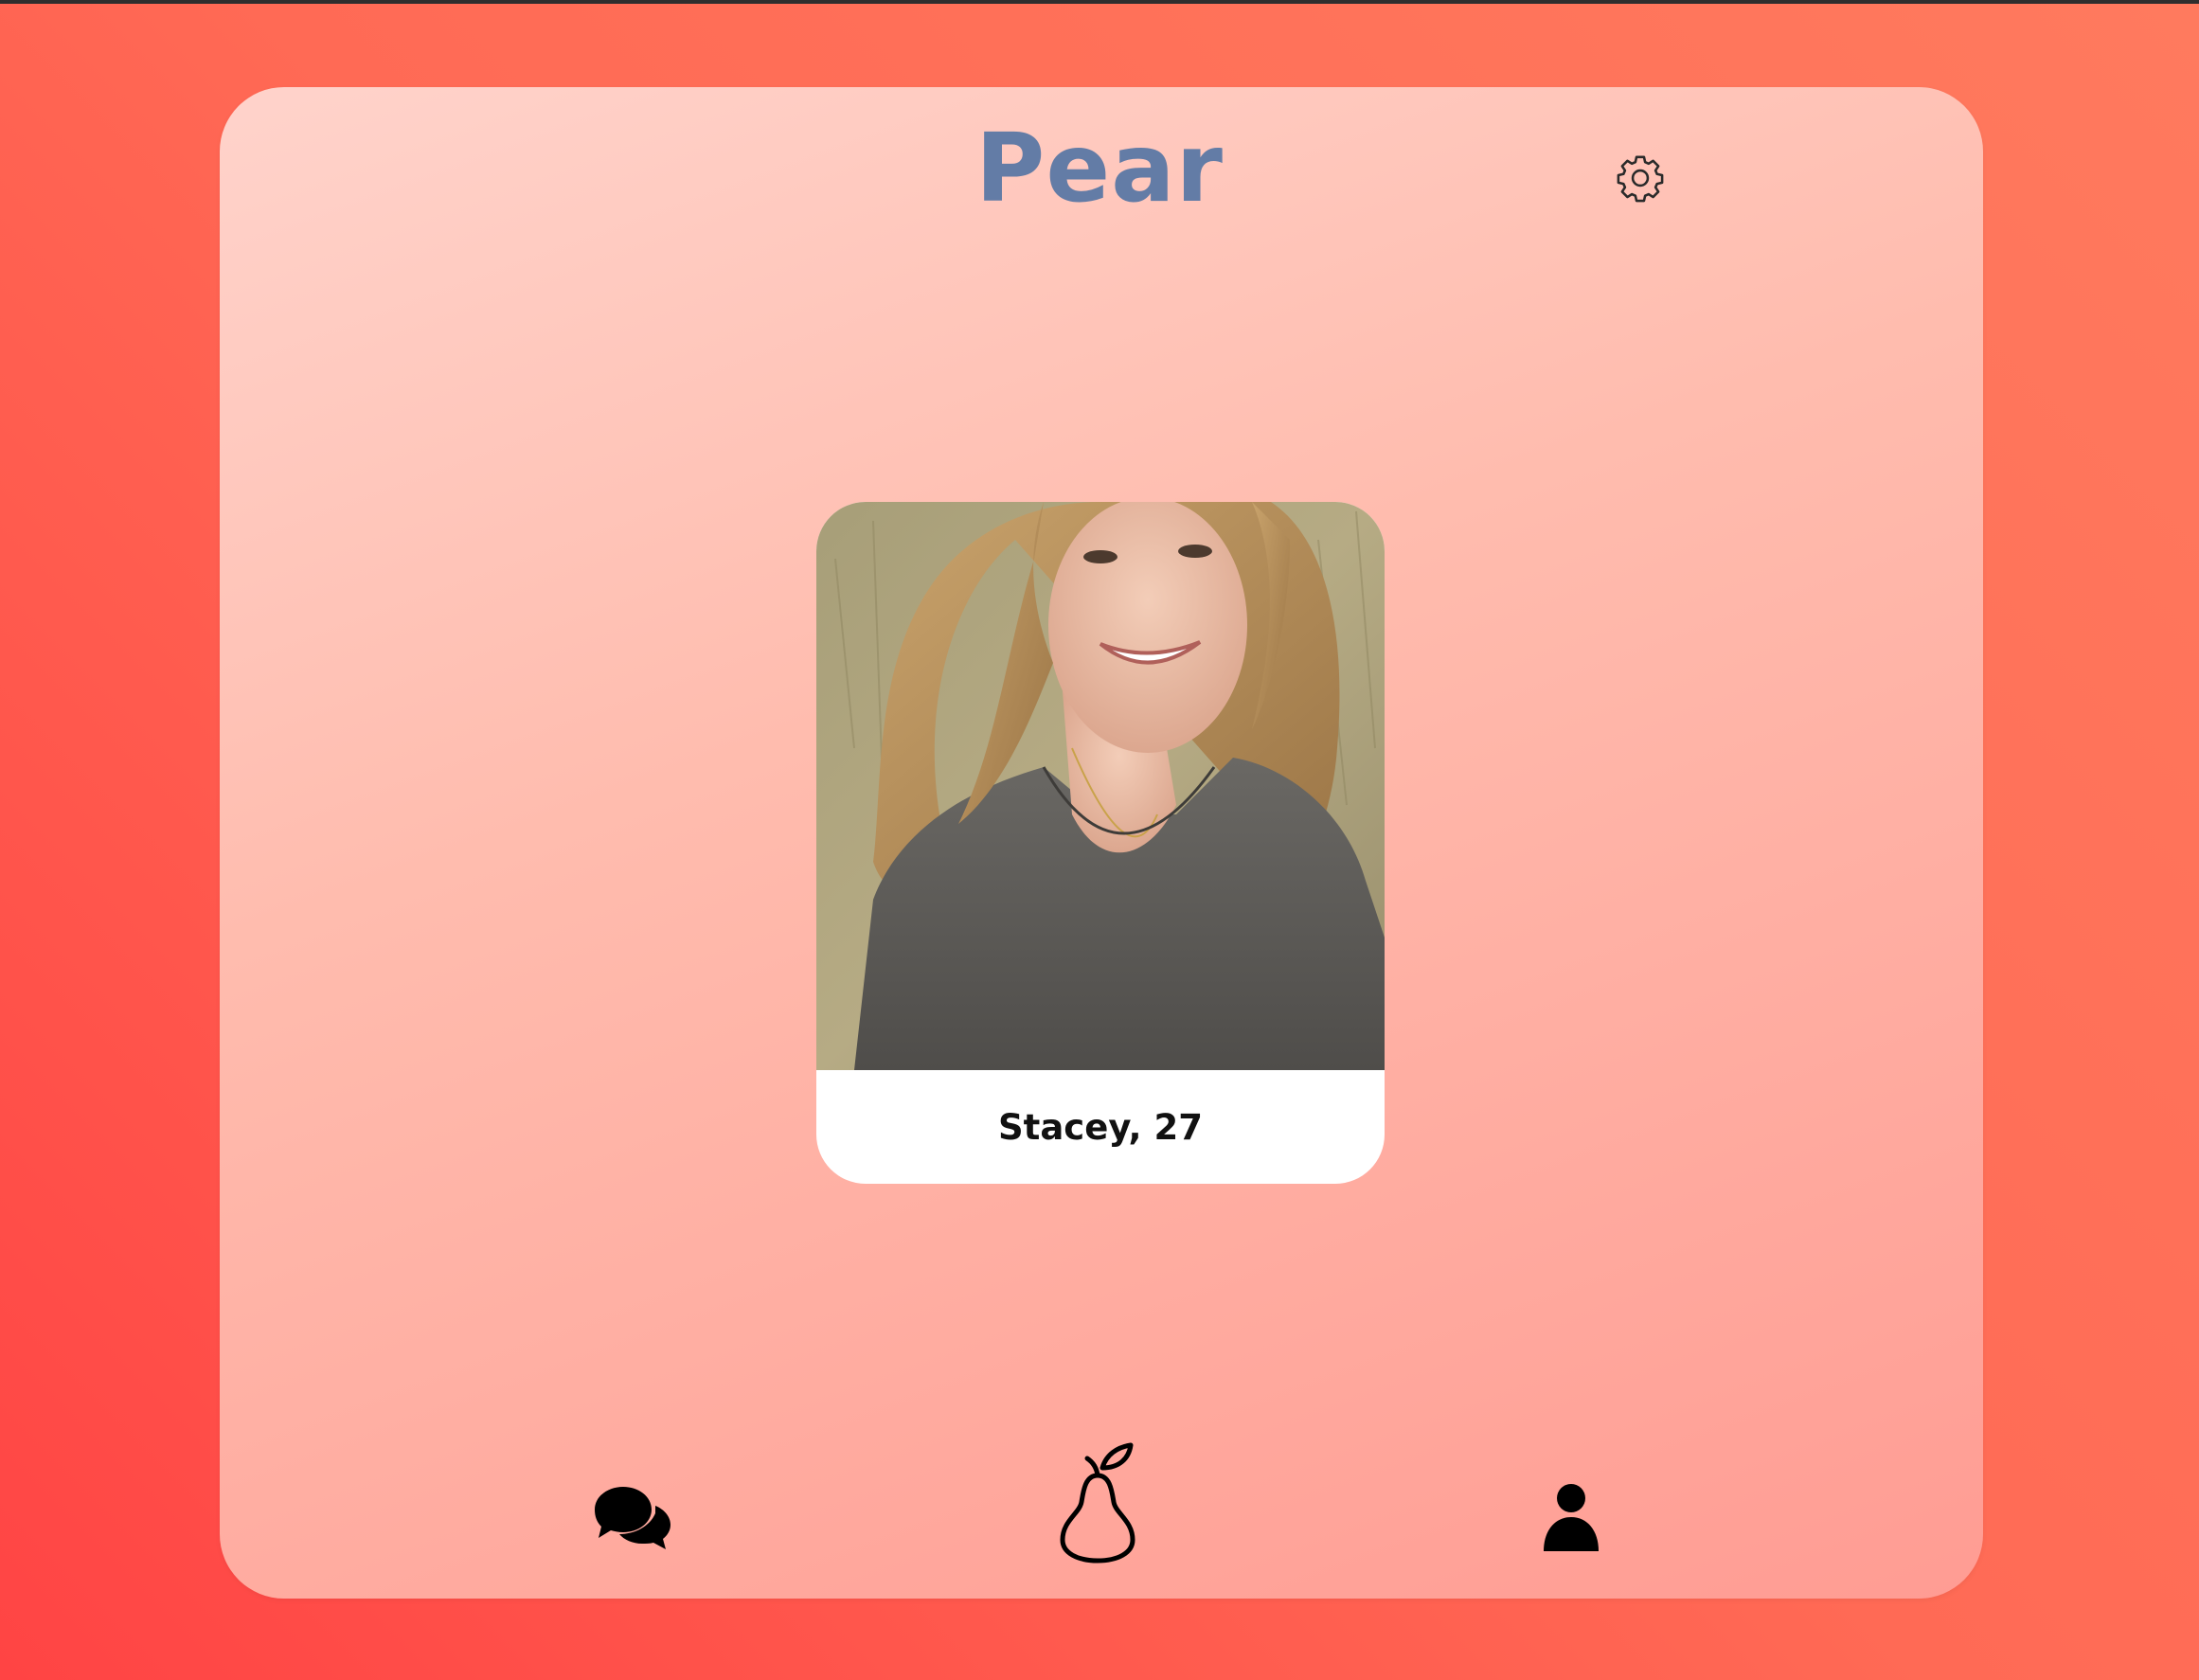 Image resolution: width=2199 pixels, height=1680 pixels. I want to click on nav-chat-button, so click(630, 1517).